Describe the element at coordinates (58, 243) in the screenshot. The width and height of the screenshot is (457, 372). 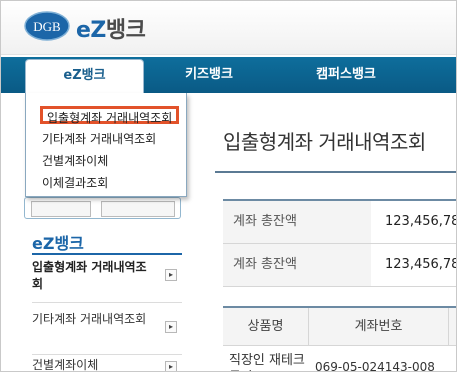
I see `sidebar-heading: eZ뱅크` at that location.